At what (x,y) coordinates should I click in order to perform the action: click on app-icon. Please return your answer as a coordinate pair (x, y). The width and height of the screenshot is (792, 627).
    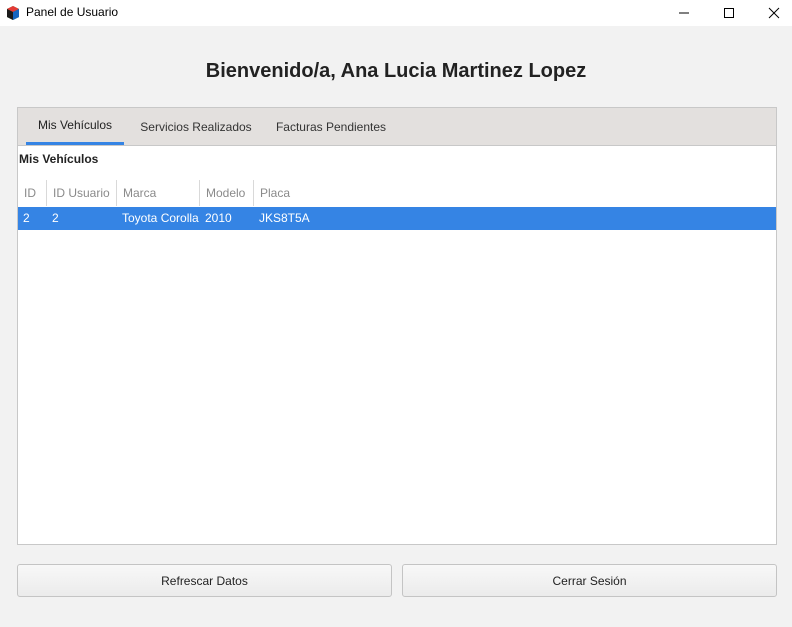
    Looking at the image, I should click on (13, 13).